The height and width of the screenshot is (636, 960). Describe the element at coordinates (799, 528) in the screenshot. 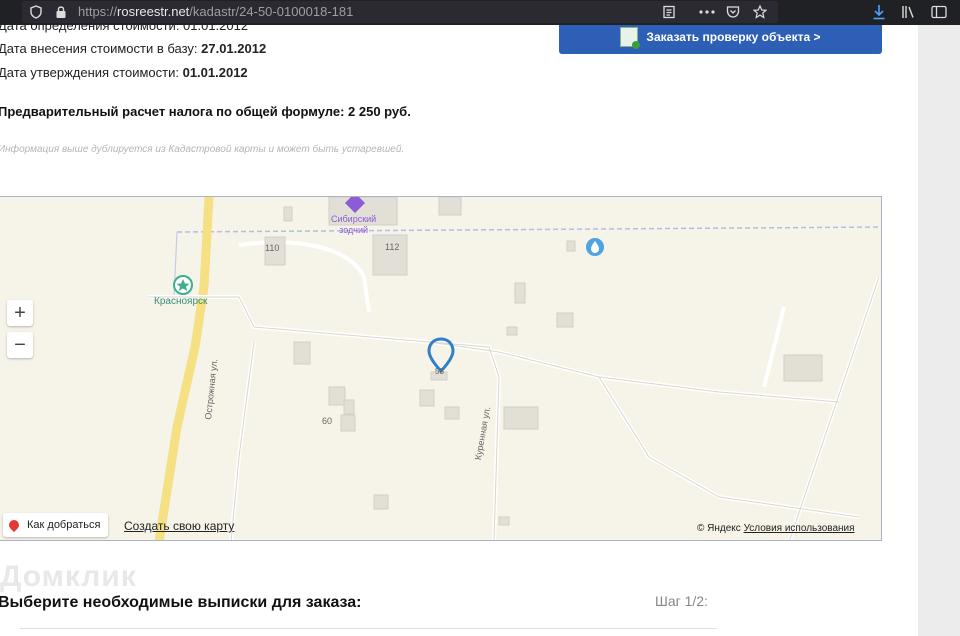

I see `terms-link: Условия использования` at that location.